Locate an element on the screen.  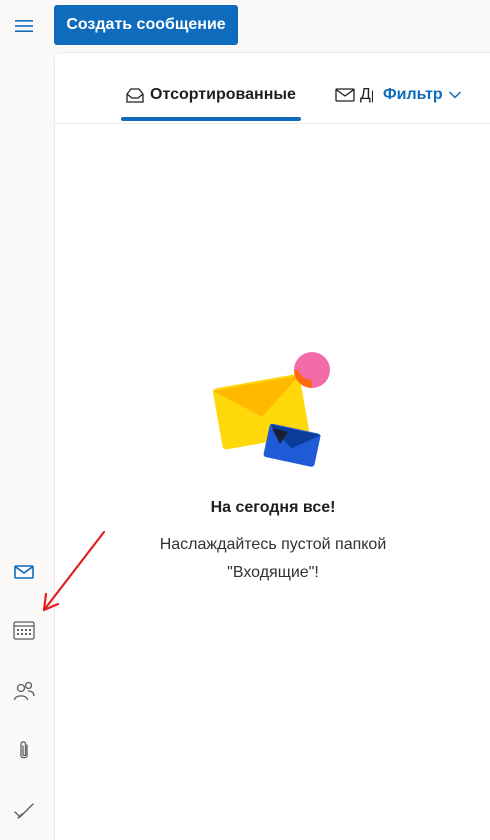
top-bar: Создать сообщение is located at coordinates (245, 26).